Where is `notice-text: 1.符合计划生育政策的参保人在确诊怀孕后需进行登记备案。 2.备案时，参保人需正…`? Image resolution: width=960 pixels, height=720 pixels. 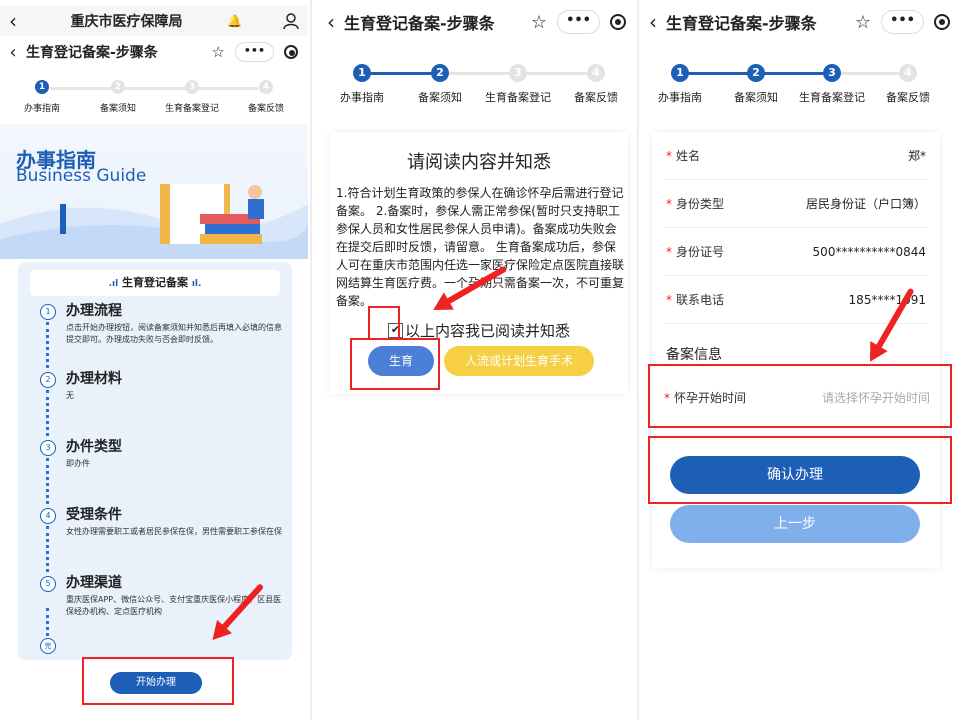
notice-text: 1.符合计划生育政策的参保人在确诊怀孕后需进行登记备案。 2.备案时，参保人需正… is located at coordinates (480, 247).